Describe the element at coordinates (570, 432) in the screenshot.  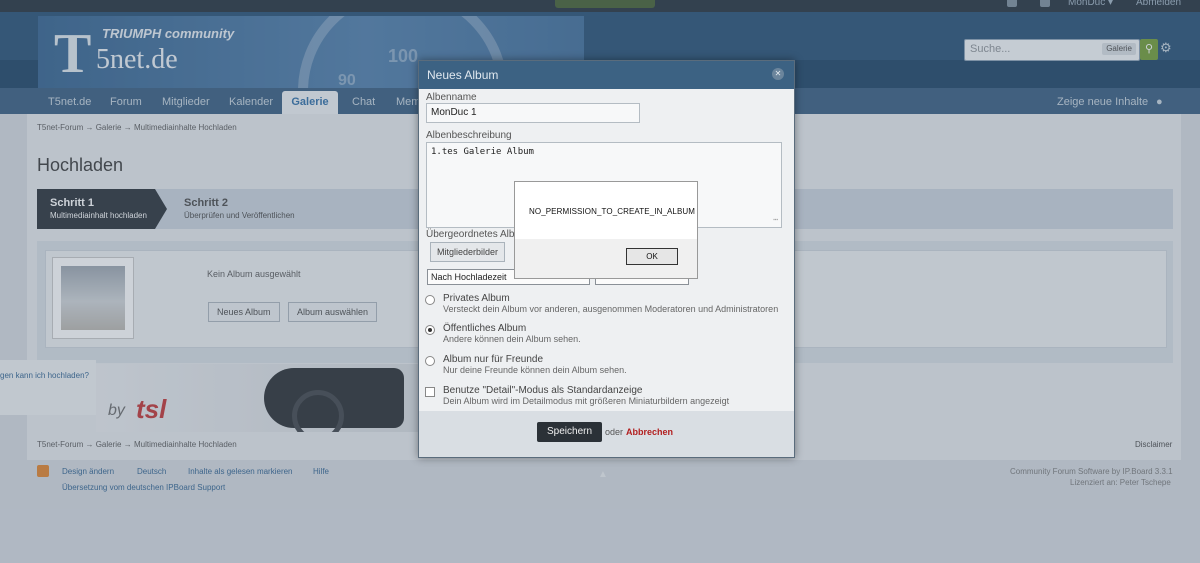
I see `save-button: Speichern` at that location.